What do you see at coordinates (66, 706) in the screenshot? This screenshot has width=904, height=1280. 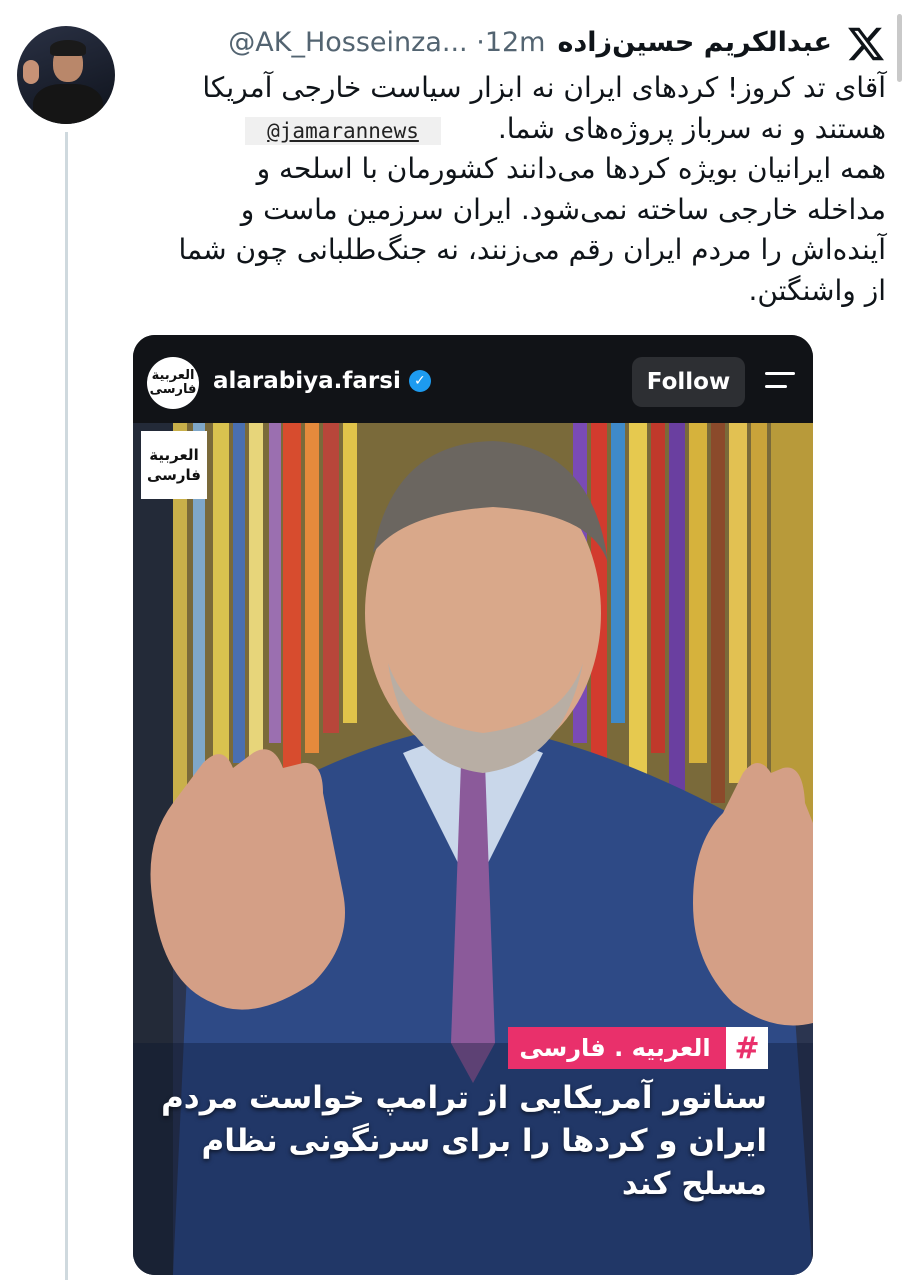 I see `thread-line` at bounding box center [66, 706].